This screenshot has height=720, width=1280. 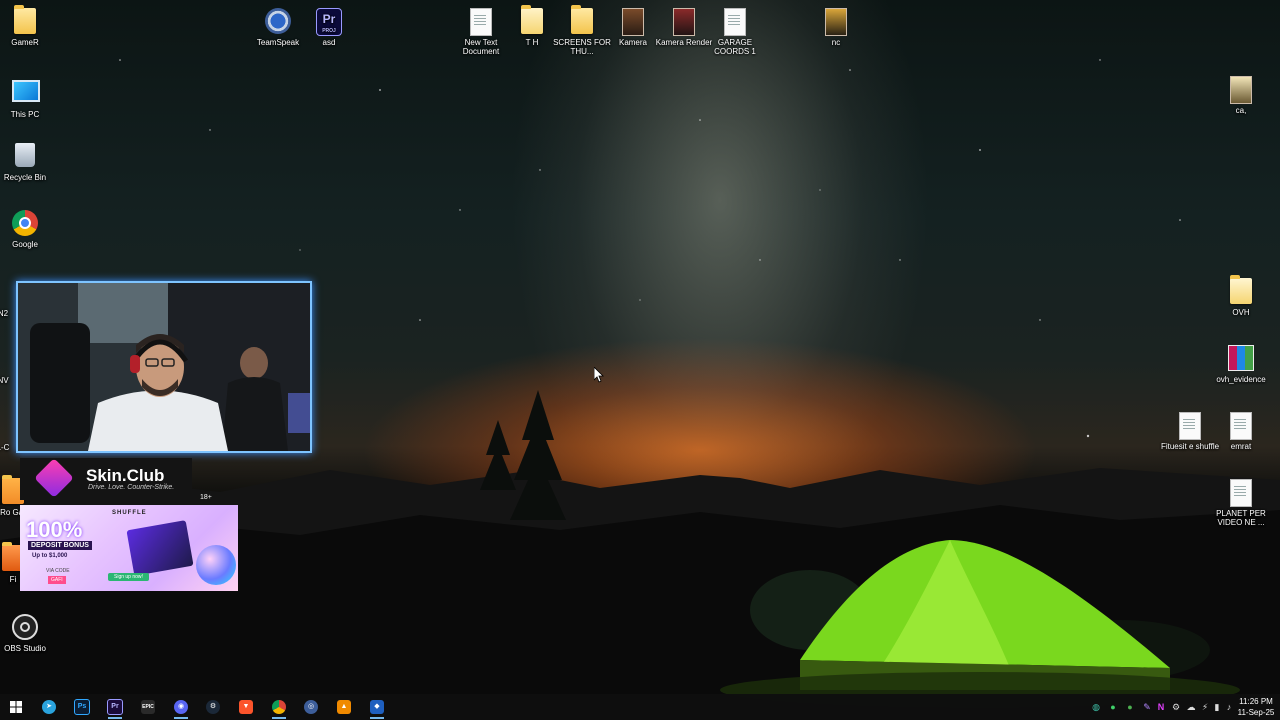 What do you see at coordinates (1096, 707) in the screenshot?
I see `tray-network-app-icon: ◍` at bounding box center [1096, 707].